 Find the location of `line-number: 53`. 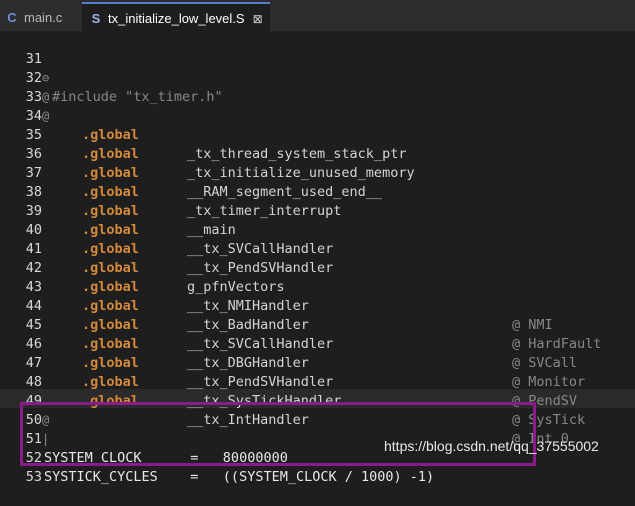

line-number: 53 is located at coordinates (33, 477).